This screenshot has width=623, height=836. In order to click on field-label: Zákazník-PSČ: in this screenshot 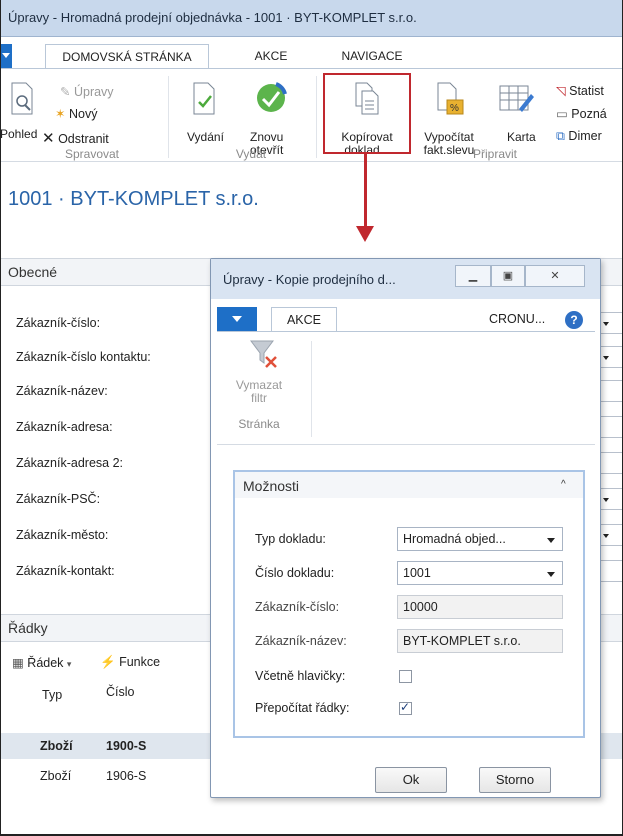, I will do `click(58, 499)`.